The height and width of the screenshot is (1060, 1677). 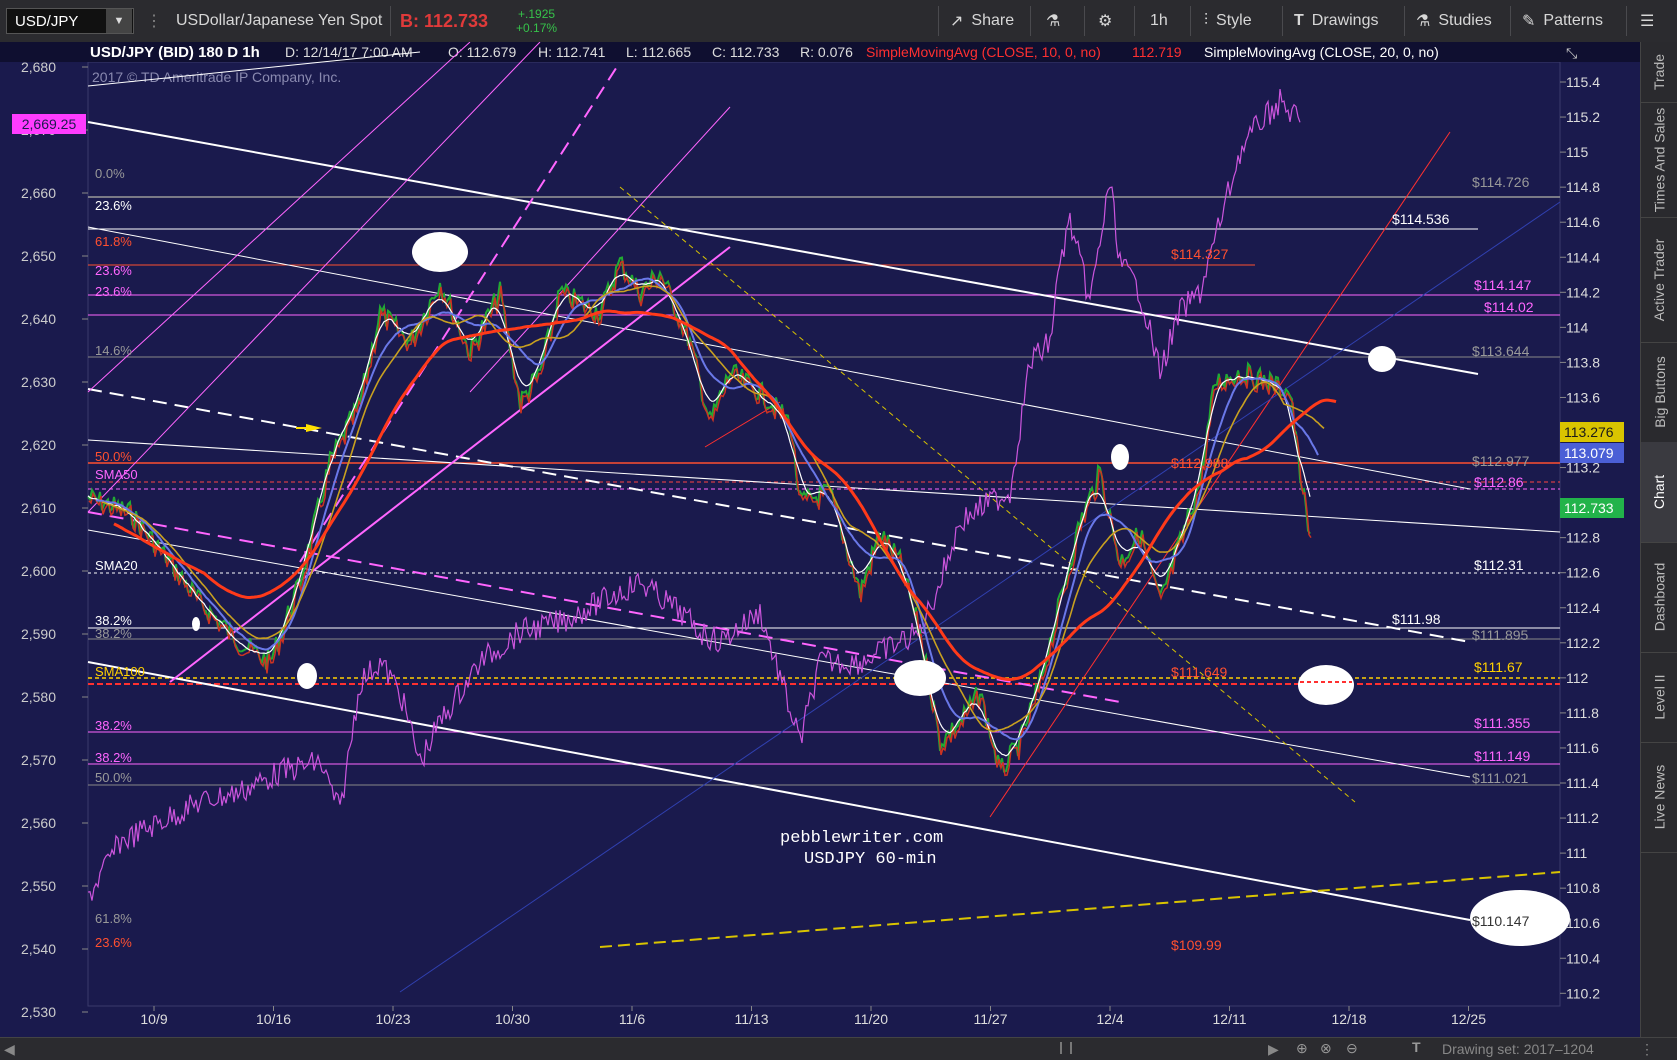 I want to click on drawings-button: T Drawings, so click(x=1336, y=21).